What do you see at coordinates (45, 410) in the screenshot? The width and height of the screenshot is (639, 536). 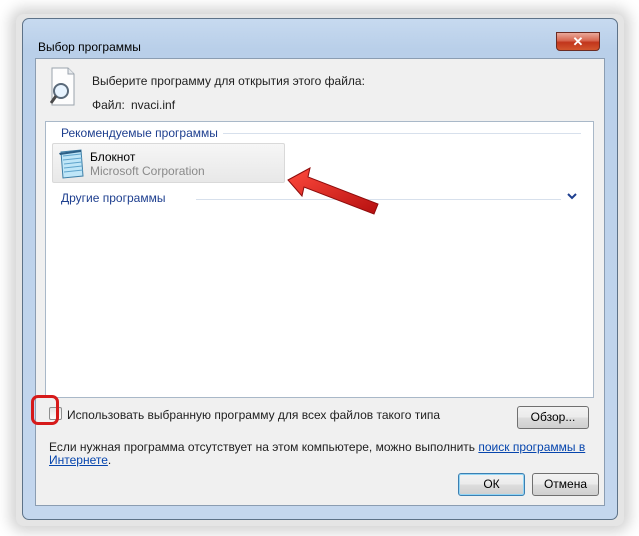 I see `annotation-highlight-box` at bounding box center [45, 410].